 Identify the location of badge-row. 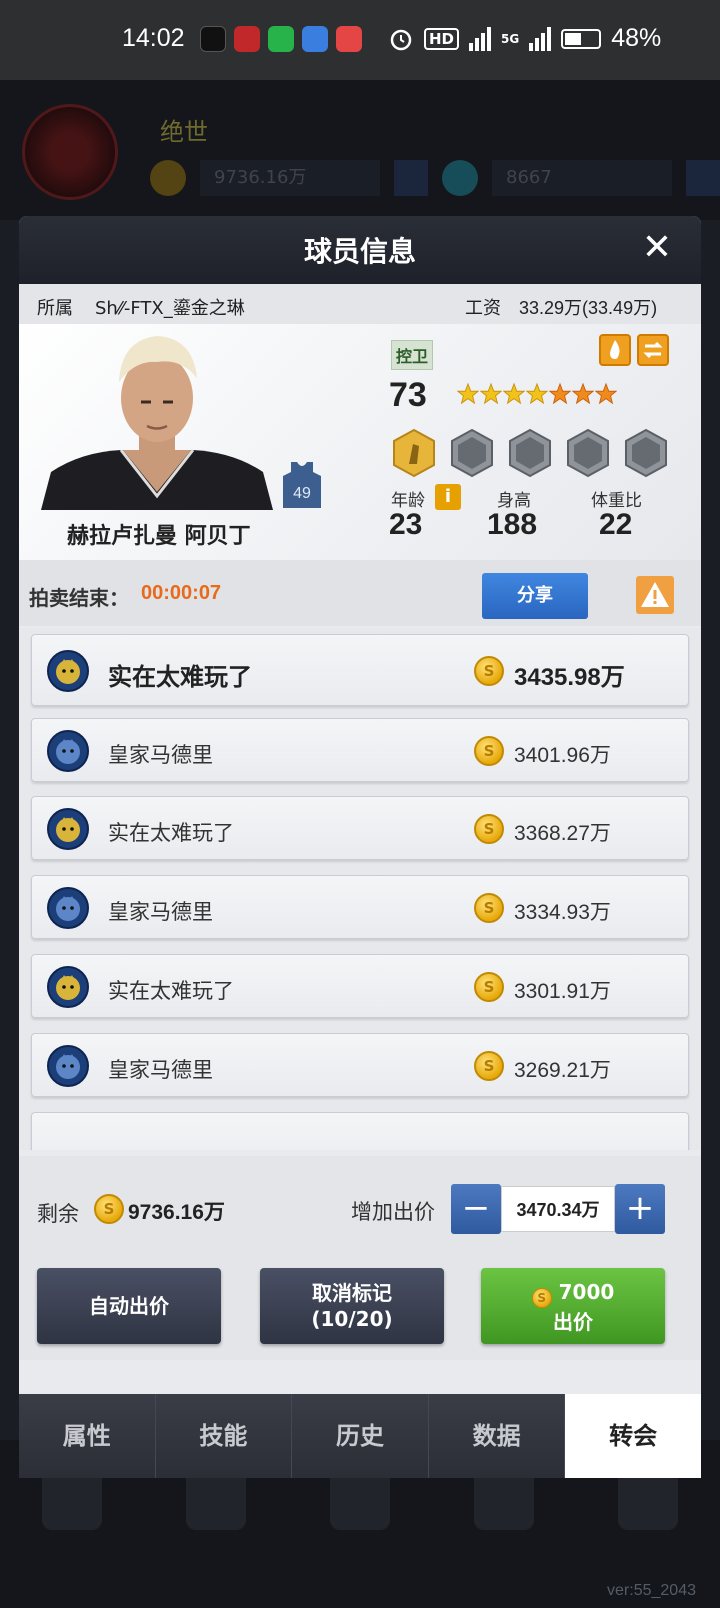
(530, 453).